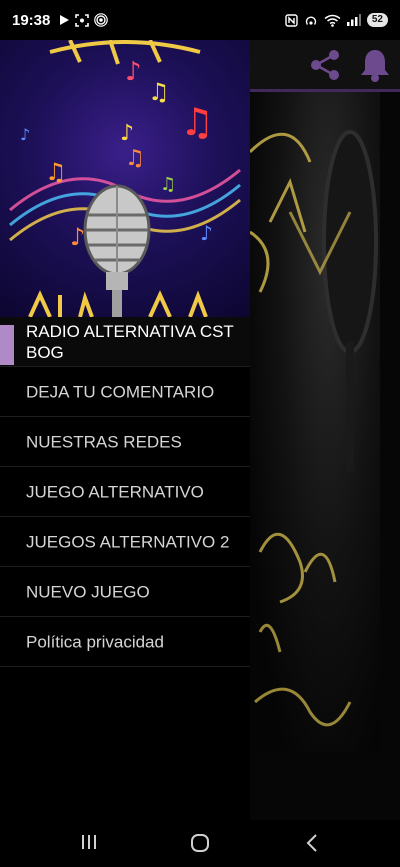 The image size is (400, 867). I want to click on status-time: 19:38, so click(31, 20).